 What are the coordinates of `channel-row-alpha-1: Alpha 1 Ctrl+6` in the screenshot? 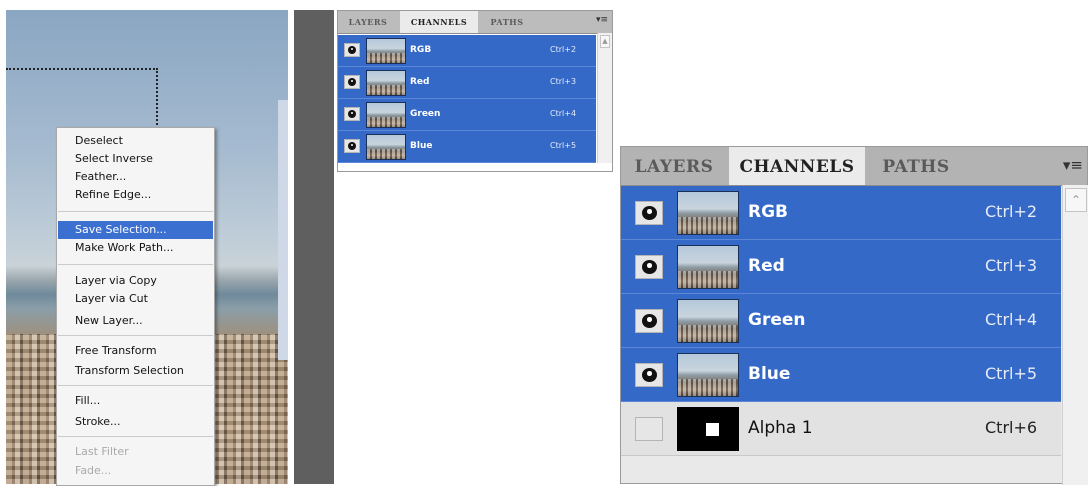 It's located at (841, 429).